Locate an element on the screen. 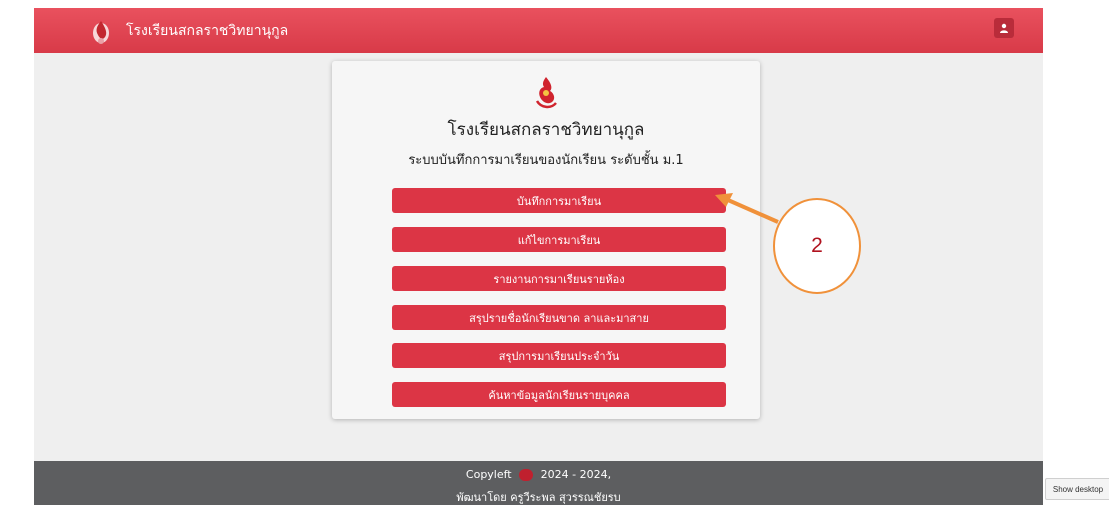  navbar: โรงเรียนสกลราชวิทยานุกูล is located at coordinates (538, 30).